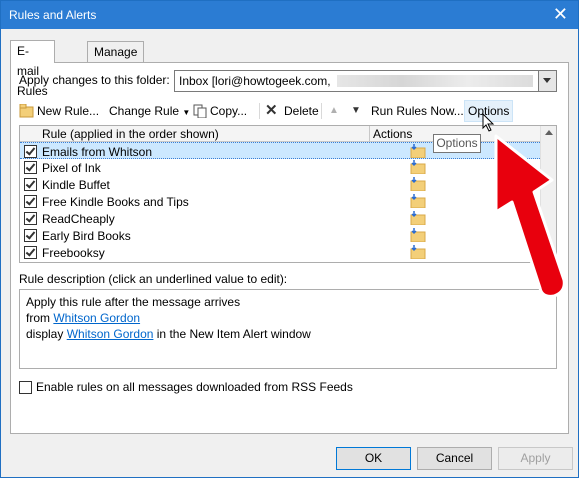 This screenshot has width=579, height=478. I want to click on from-link: Whitson Gordon, so click(96, 318).